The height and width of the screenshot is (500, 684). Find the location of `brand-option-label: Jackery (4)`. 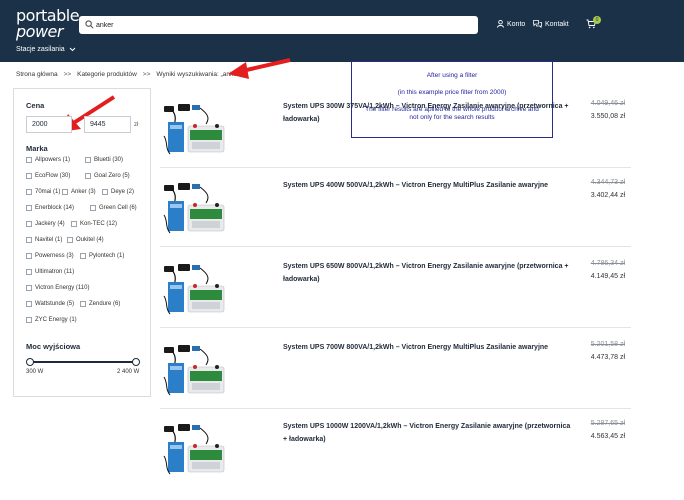

brand-option-label: Jackery (4) is located at coordinates (50, 224).